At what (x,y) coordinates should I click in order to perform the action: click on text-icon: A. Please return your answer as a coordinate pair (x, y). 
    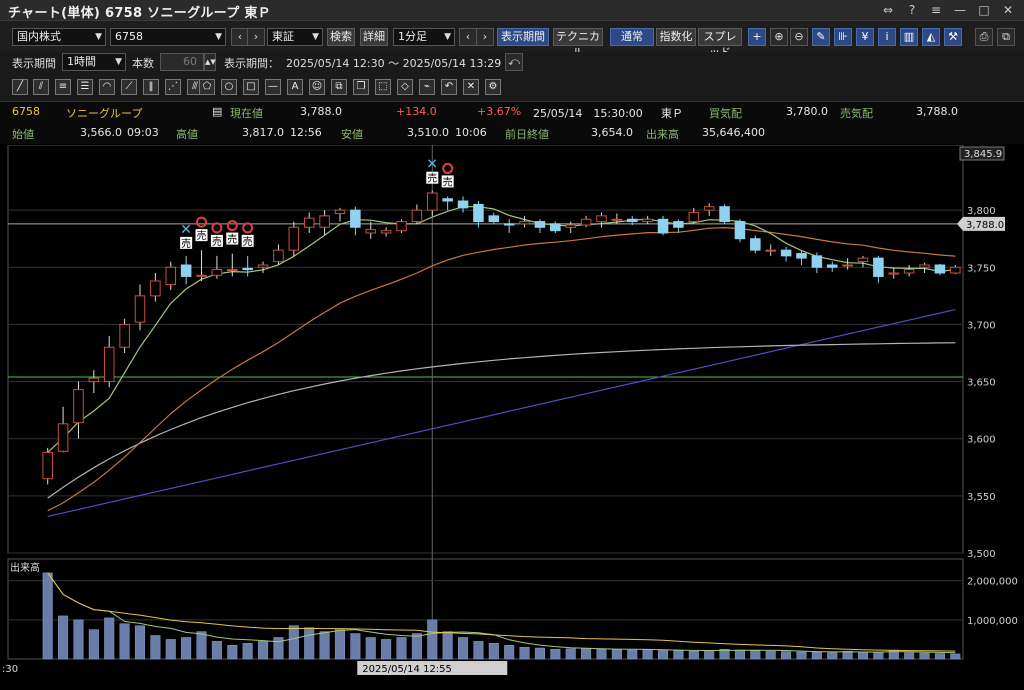
    Looking at the image, I should click on (295, 87).